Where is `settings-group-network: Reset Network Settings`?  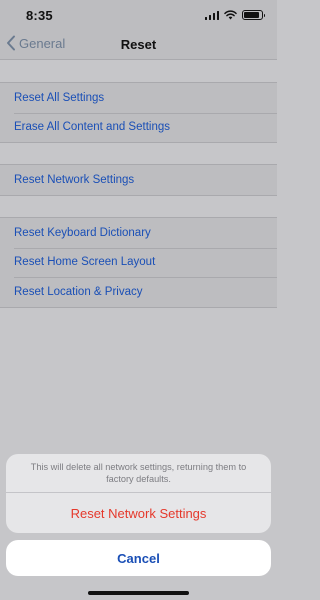 settings-group-network: Reset Network Settings is located at coordinates (138, 180).